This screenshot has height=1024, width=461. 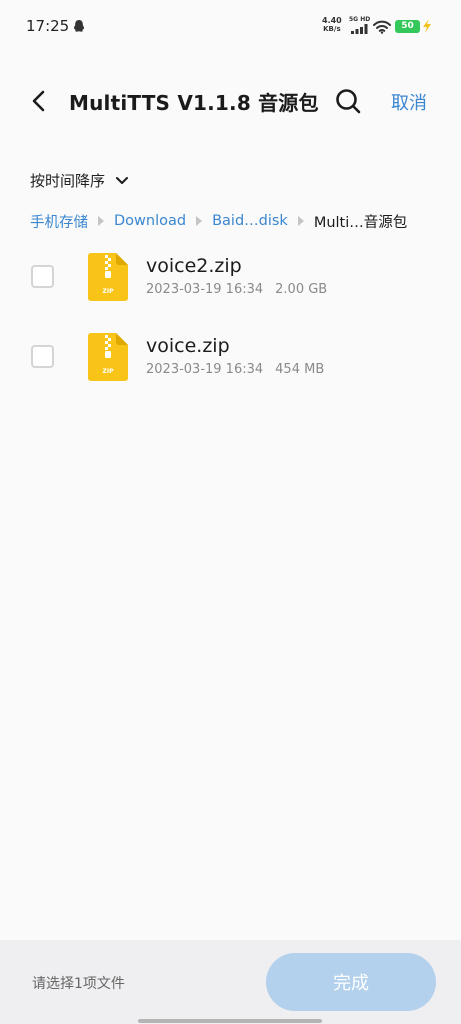 What do you see at coordinates (351, 982) in the screenshot?
I see `done-button: 完成` at bounding box center [351, 982].